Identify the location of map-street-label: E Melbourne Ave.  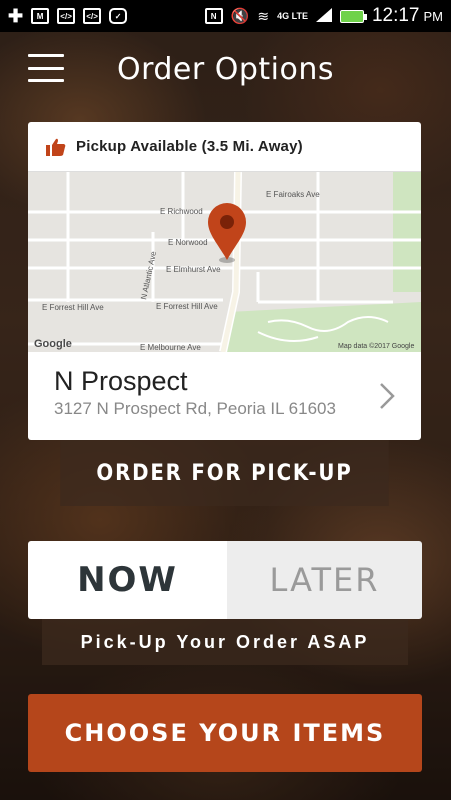
(170, 347).